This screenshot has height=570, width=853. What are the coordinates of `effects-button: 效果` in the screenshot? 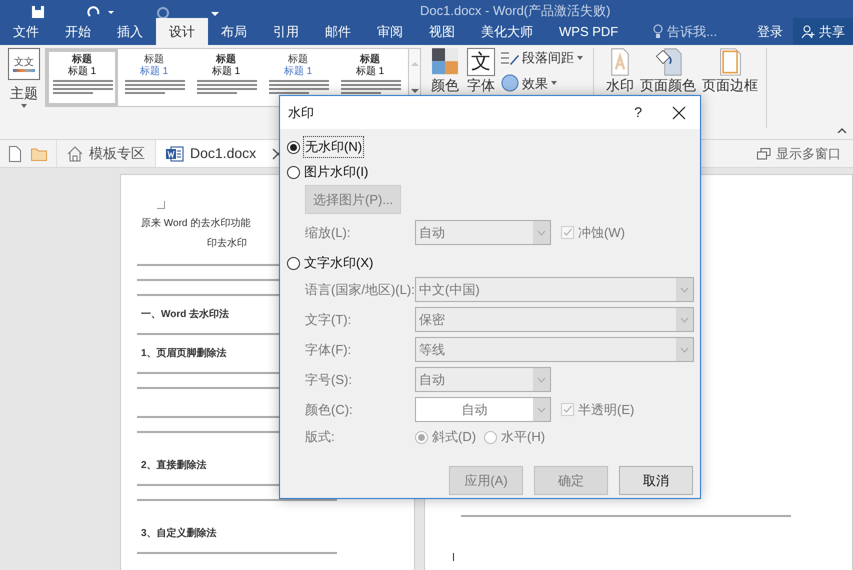 It's located at (542, 83).